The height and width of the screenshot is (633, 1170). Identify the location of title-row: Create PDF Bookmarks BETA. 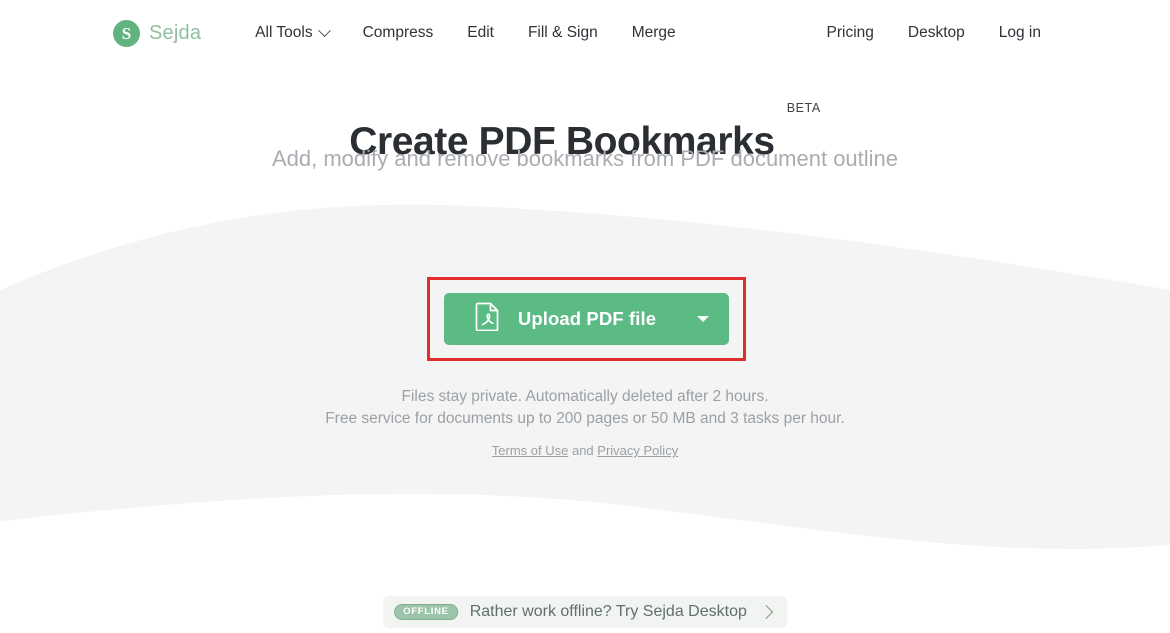
(585, 142).